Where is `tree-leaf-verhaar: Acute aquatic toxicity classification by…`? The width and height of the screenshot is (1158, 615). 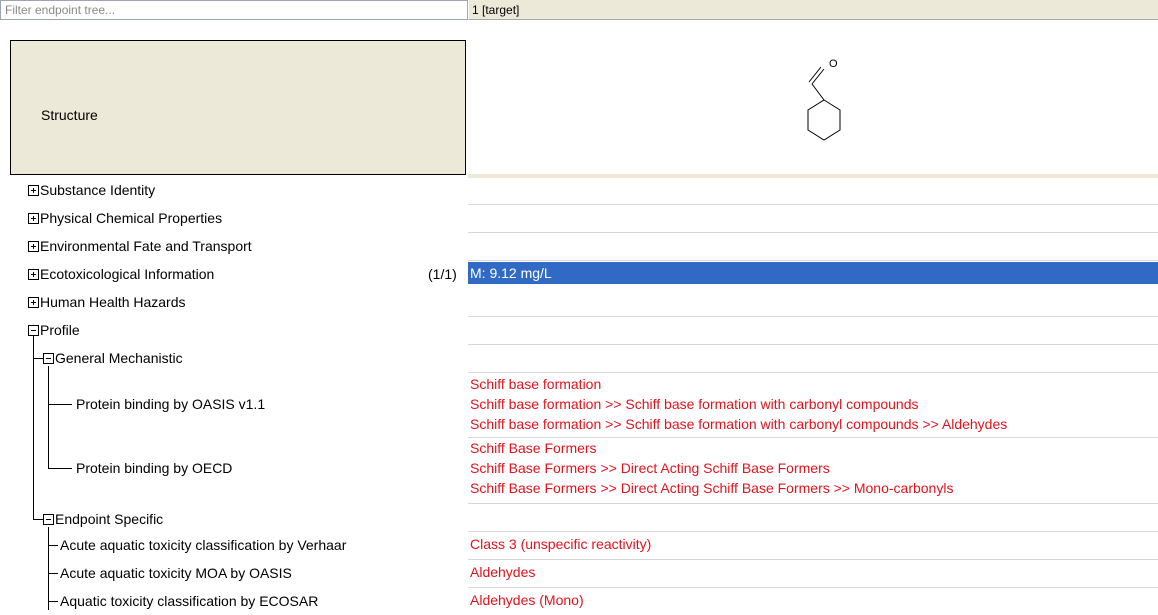
tree-leaf-verhaar: Acute aquatic toxicity classification by… is located at coordinates (203, 545).